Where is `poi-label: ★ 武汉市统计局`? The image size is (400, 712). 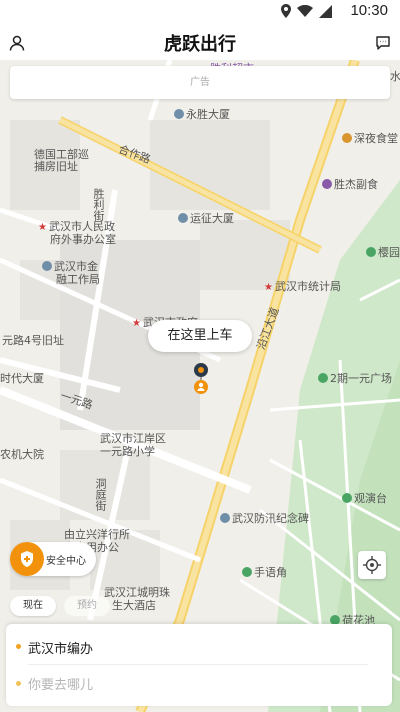
poi-label: ★ 武汉市统计局 is located at coordinates (302, 286).